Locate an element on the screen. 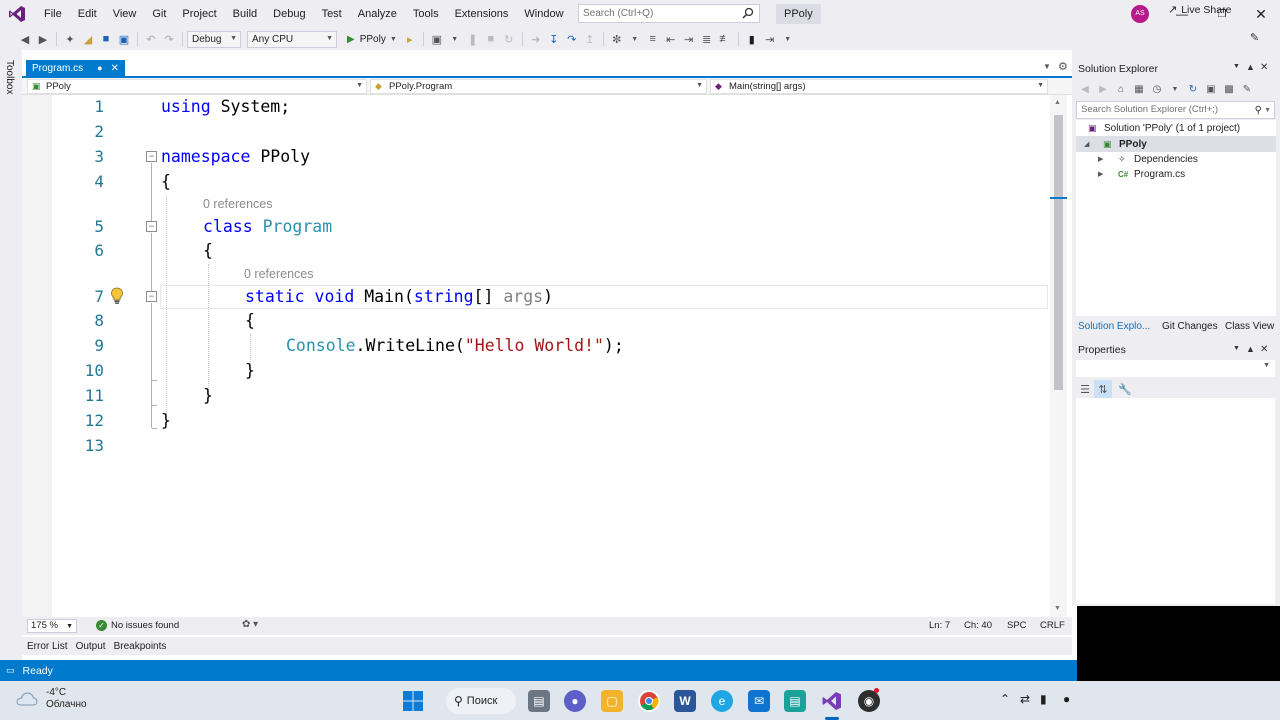 The height and width of the screenshot is (720, 1280). indent-icon: ⇤ is located at coordinates (671, 39).